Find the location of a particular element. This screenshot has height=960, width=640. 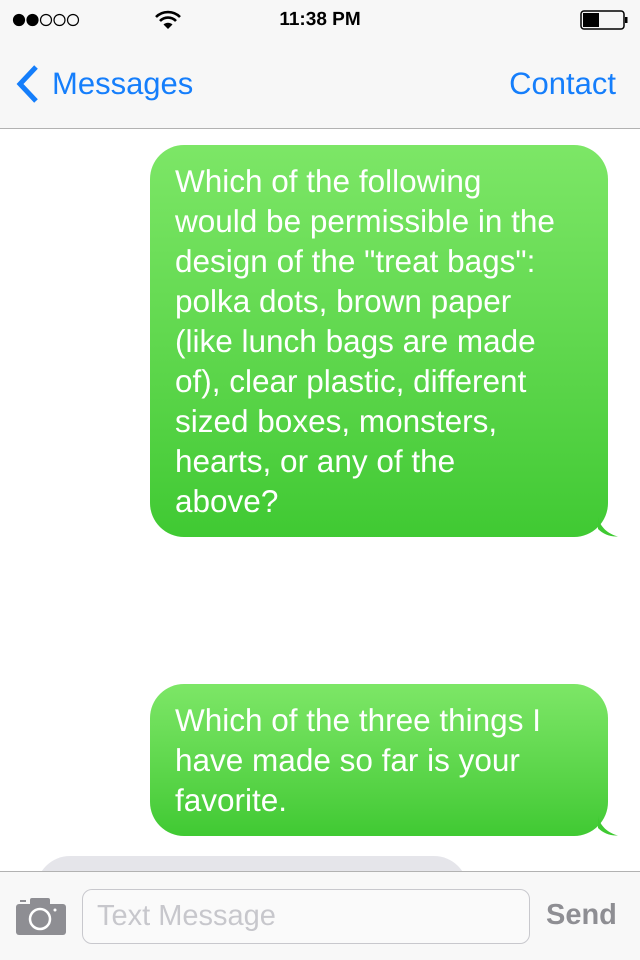

status-time: 11:38 PM is located at coordinates (320, 20).